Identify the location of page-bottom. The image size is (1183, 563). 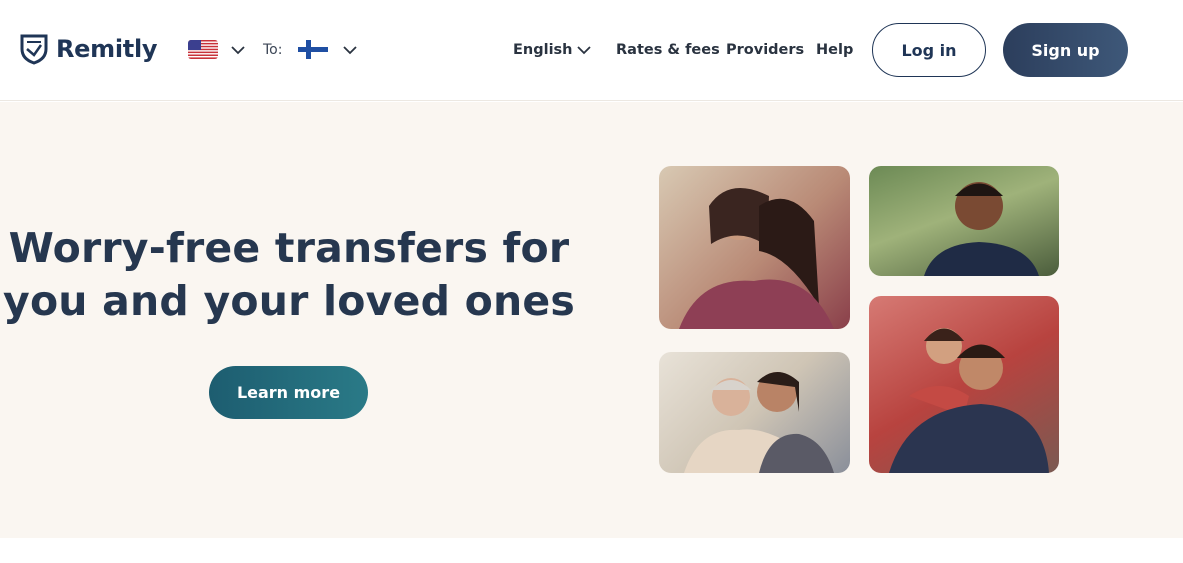
(591, 550).